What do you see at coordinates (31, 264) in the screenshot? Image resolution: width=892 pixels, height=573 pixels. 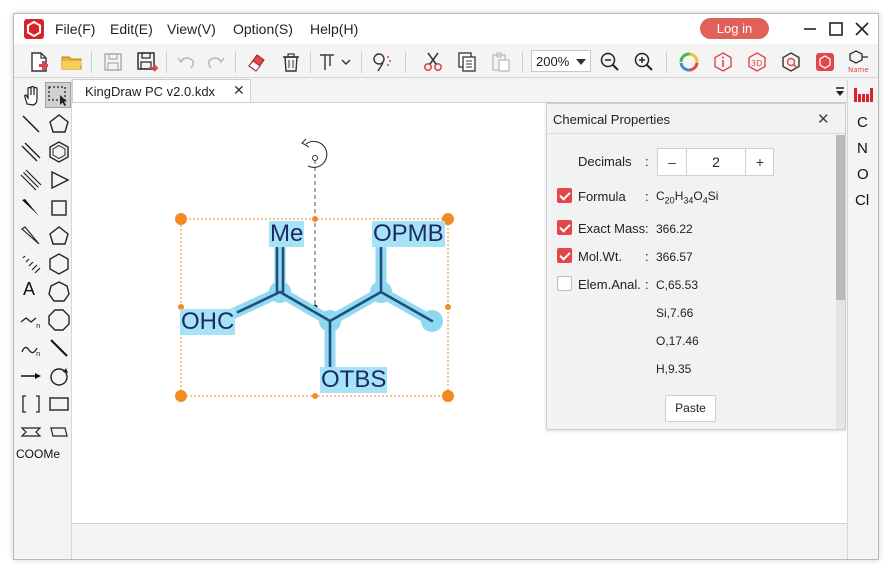 I see `hashed-bond-icon` at bounding box center [31, 264].